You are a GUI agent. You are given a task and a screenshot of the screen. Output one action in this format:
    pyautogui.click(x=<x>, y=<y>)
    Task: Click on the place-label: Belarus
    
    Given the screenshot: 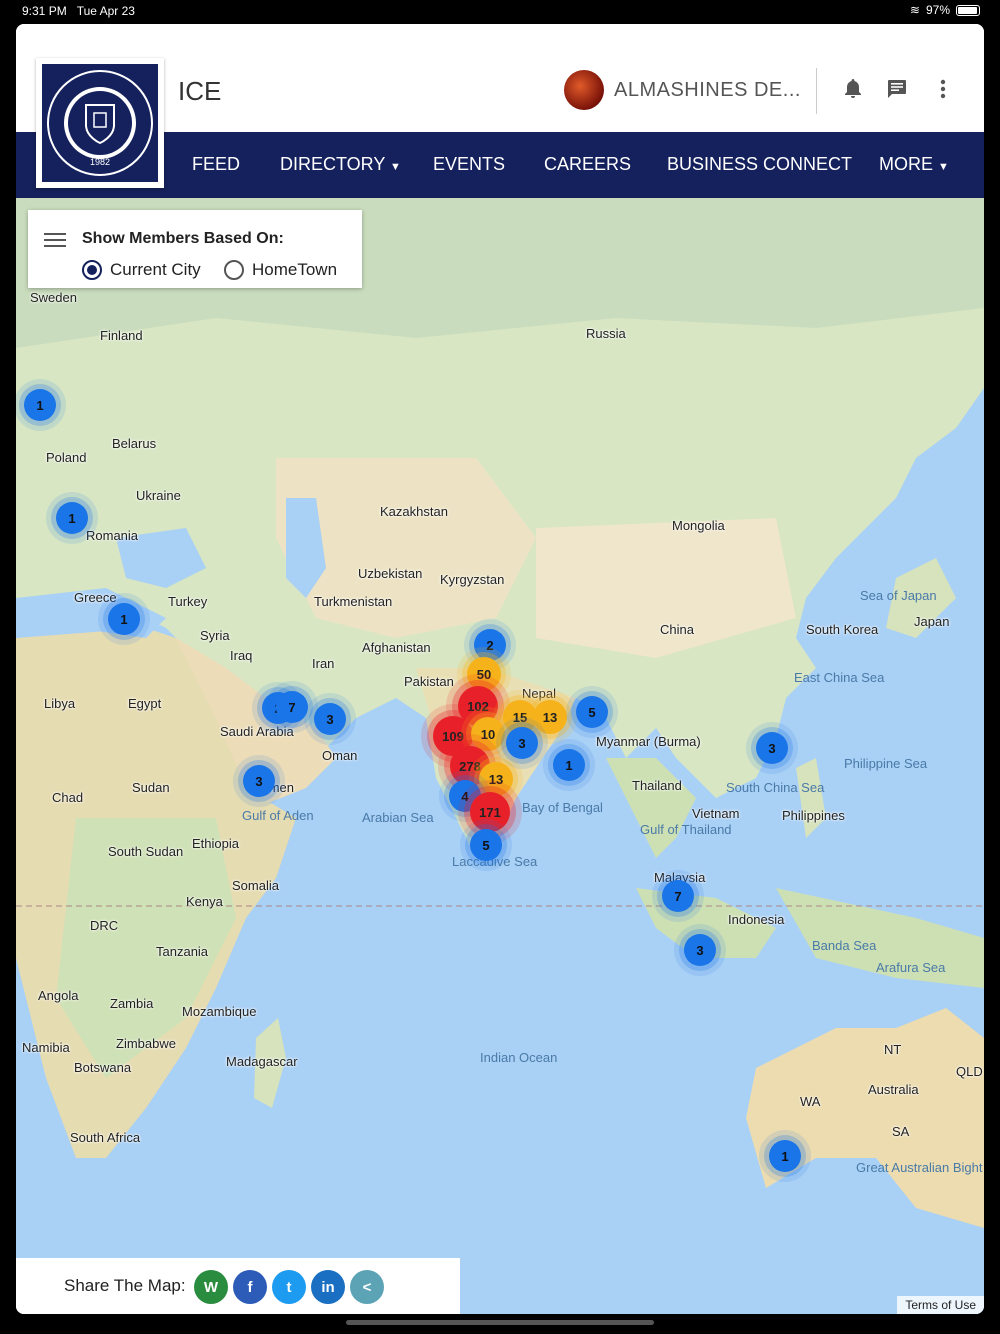 What is the action you would take?
    pyautogui.click(x=134, y=443)
    